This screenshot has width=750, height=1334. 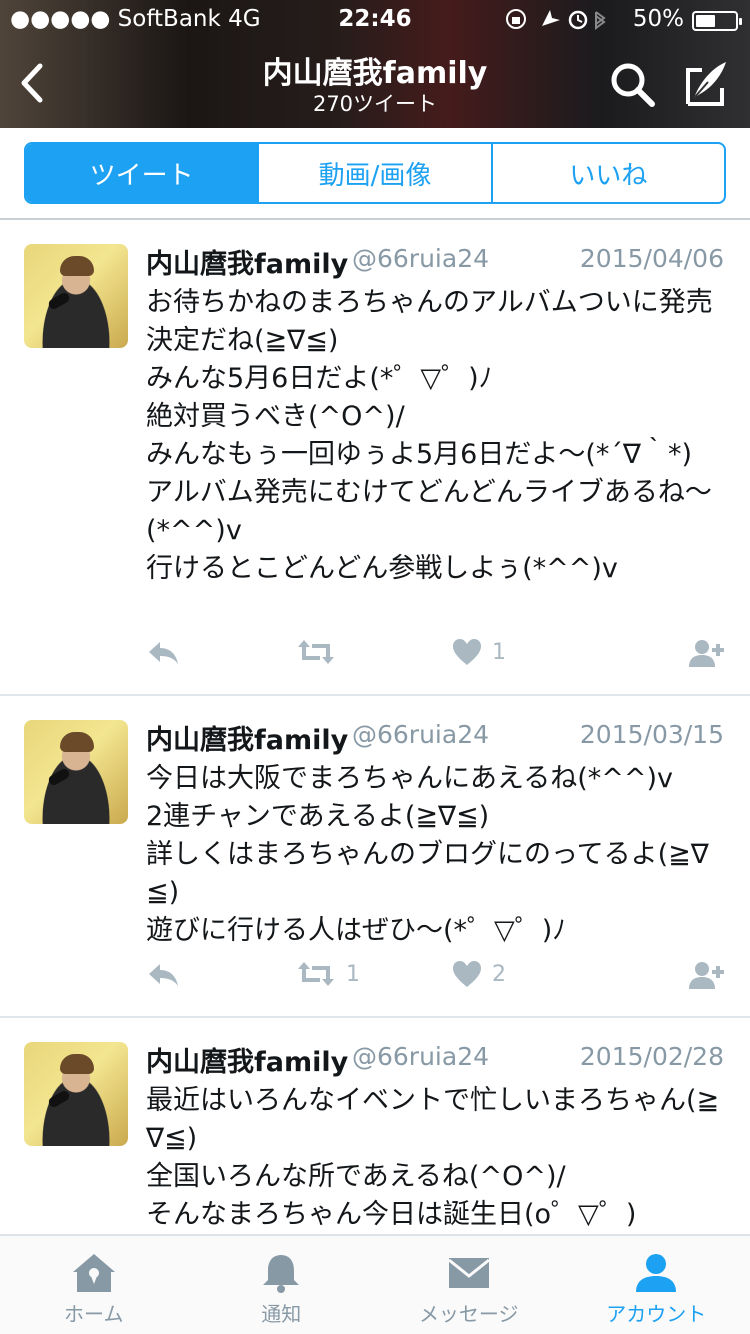 What do you see at coordinates (651, 258) in the screenshot?
I see `tweet-date: 2015/04/06` at bounding box center [651, 258].